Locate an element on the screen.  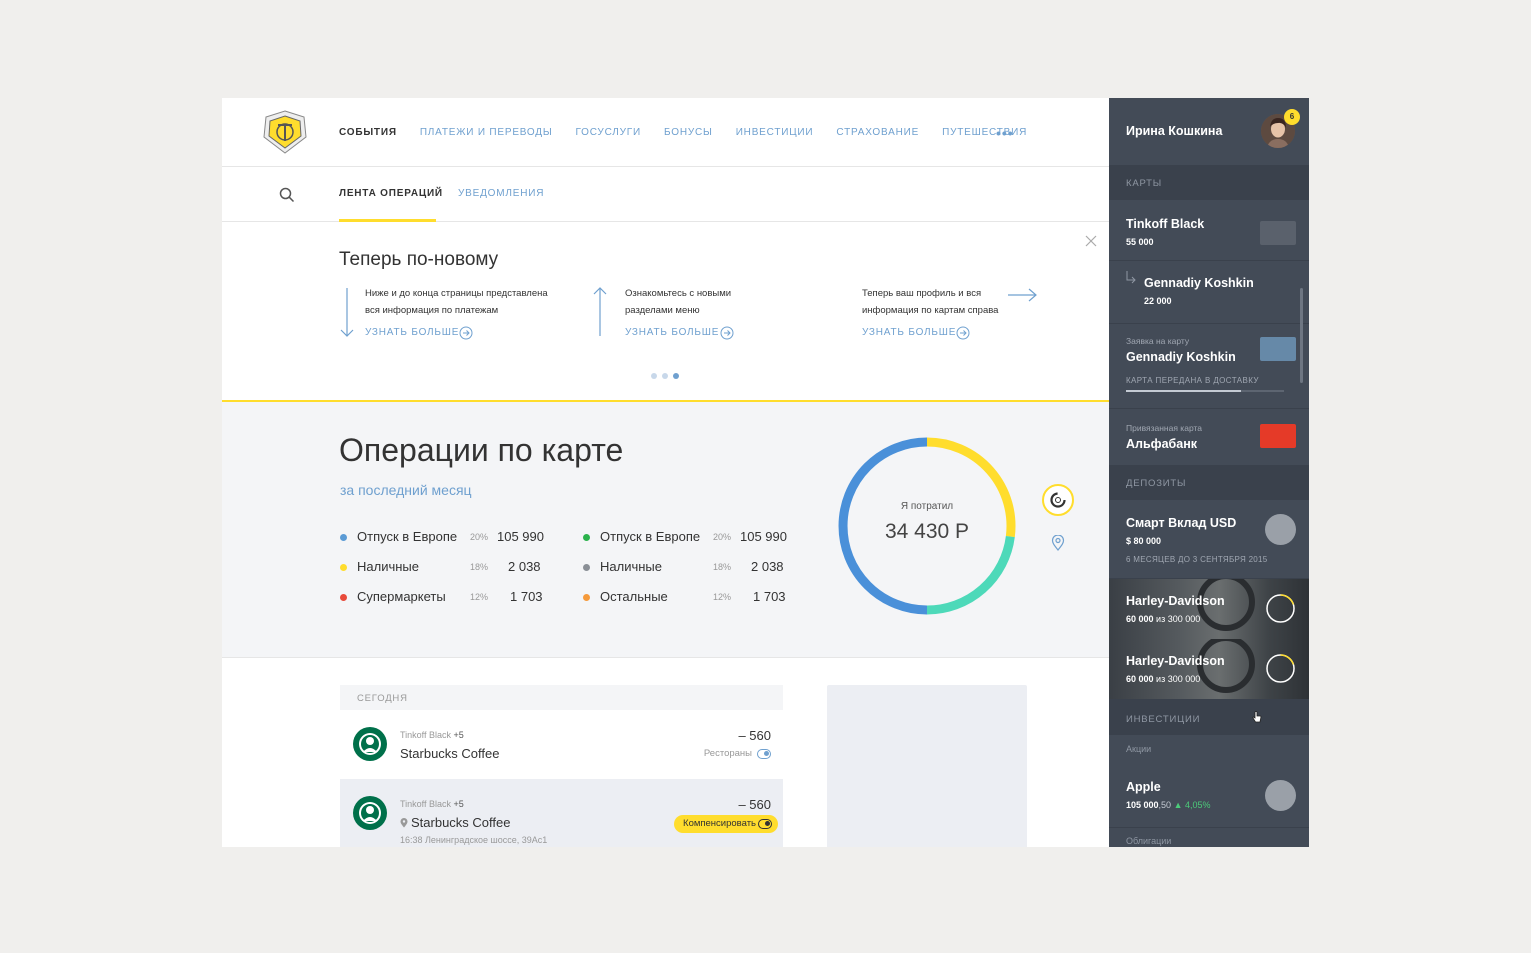
nav-item-payments: ПЛАТЕЖИ И ПЕРЕВОДЫ is located at coordinates (486, 132).